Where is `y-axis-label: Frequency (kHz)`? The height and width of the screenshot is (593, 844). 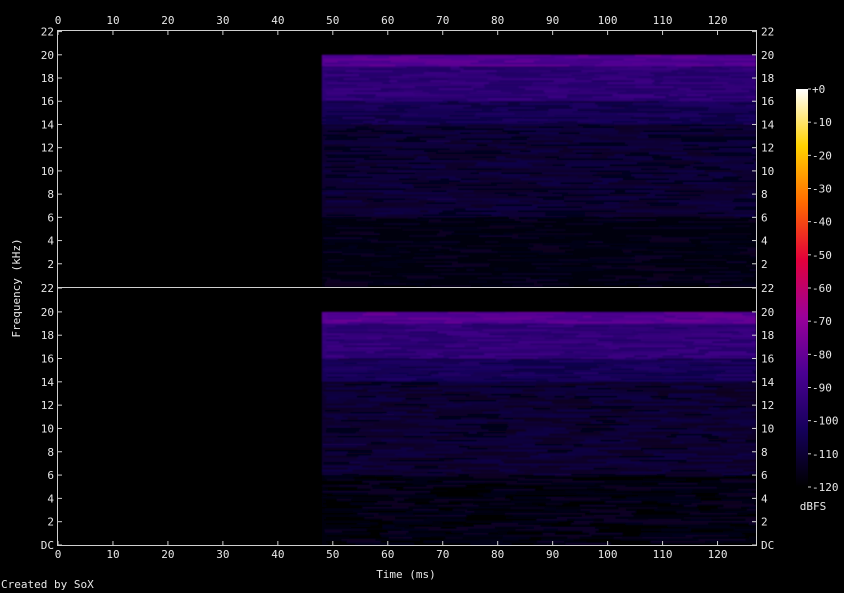
y-axis-label: Frequency (kHz) is located at coordinates (16, 287).